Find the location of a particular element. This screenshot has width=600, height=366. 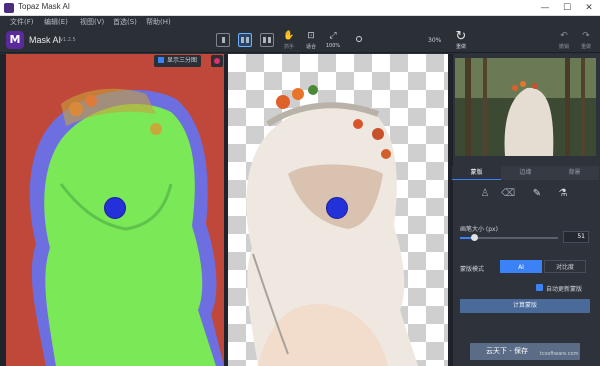

maximize-button: ☐ is located at coordinates (567, 8).